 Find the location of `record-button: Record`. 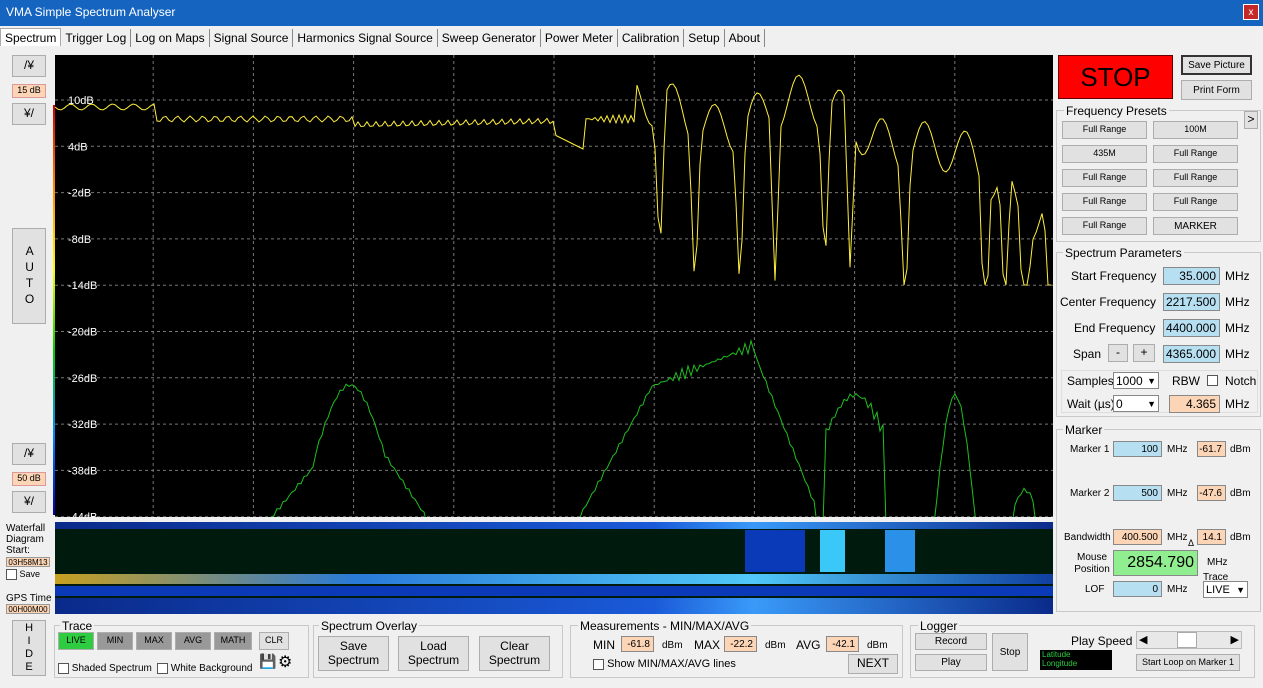

record-button: Record is located at coordinates (951, 641).